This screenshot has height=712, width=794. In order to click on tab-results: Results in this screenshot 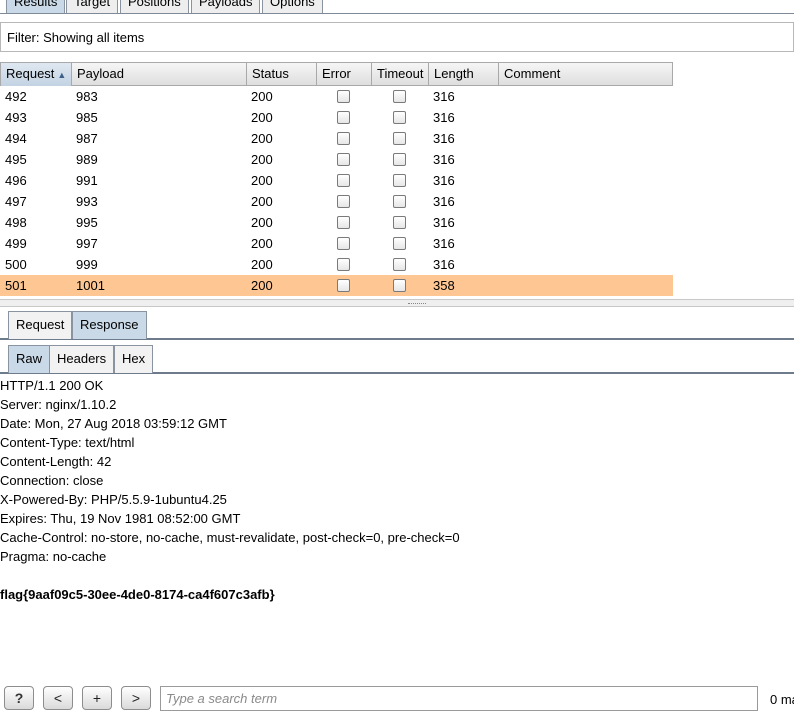, I will do `click(36, 6)`.